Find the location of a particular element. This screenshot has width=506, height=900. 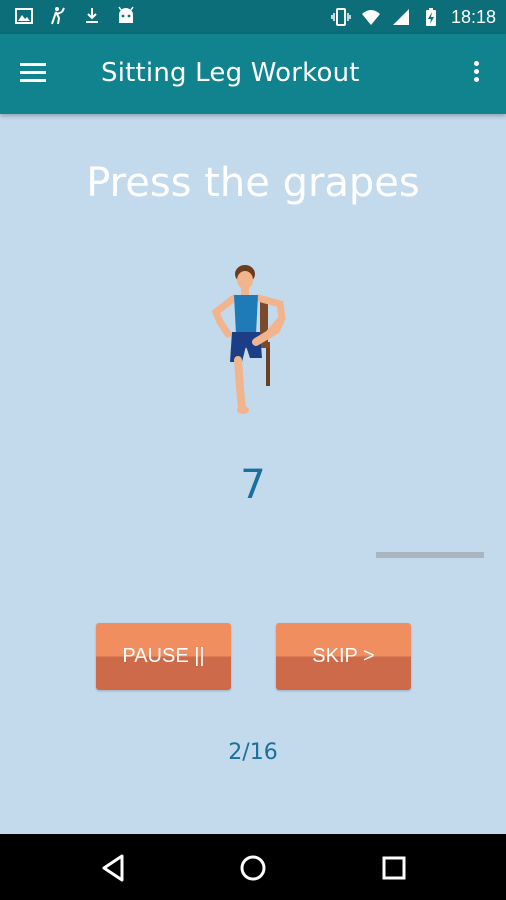

exercise-title: Press the grapes is located at coordinates (253, 183).